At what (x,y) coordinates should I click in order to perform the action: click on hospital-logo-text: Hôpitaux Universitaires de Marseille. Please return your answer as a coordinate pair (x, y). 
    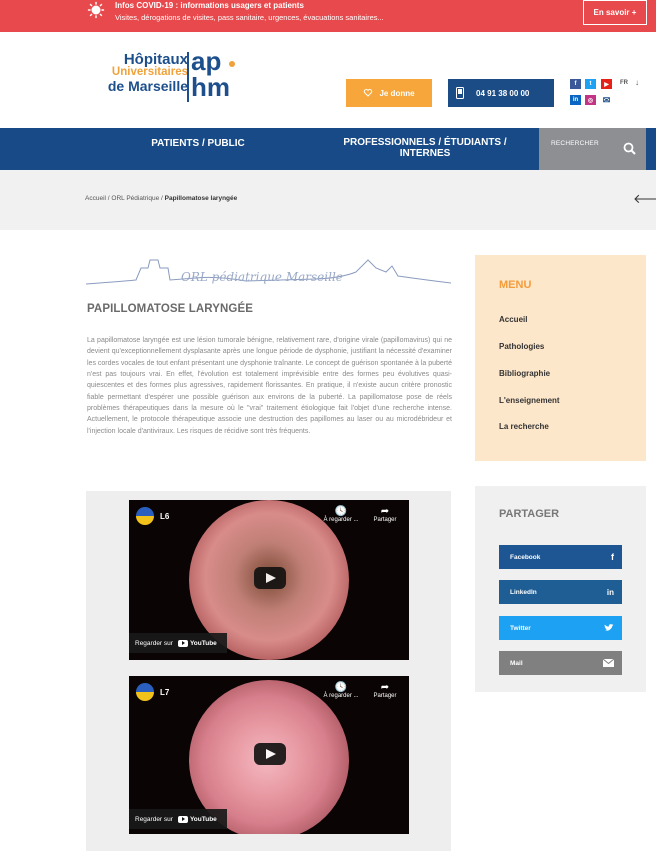
    Looking at the image, I should click on (140, 73).